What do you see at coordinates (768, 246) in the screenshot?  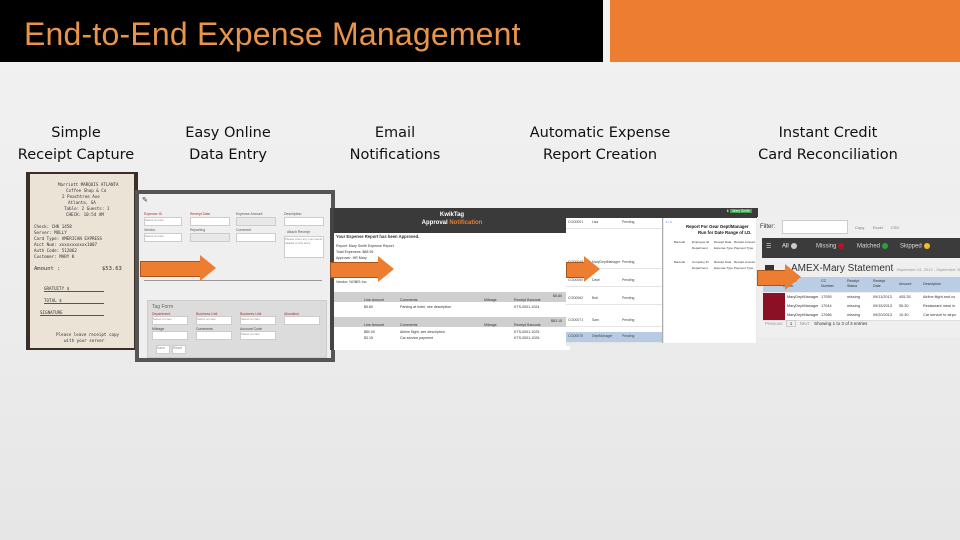 I see `menu-icon: ☰` at bounding box center [768, 246].